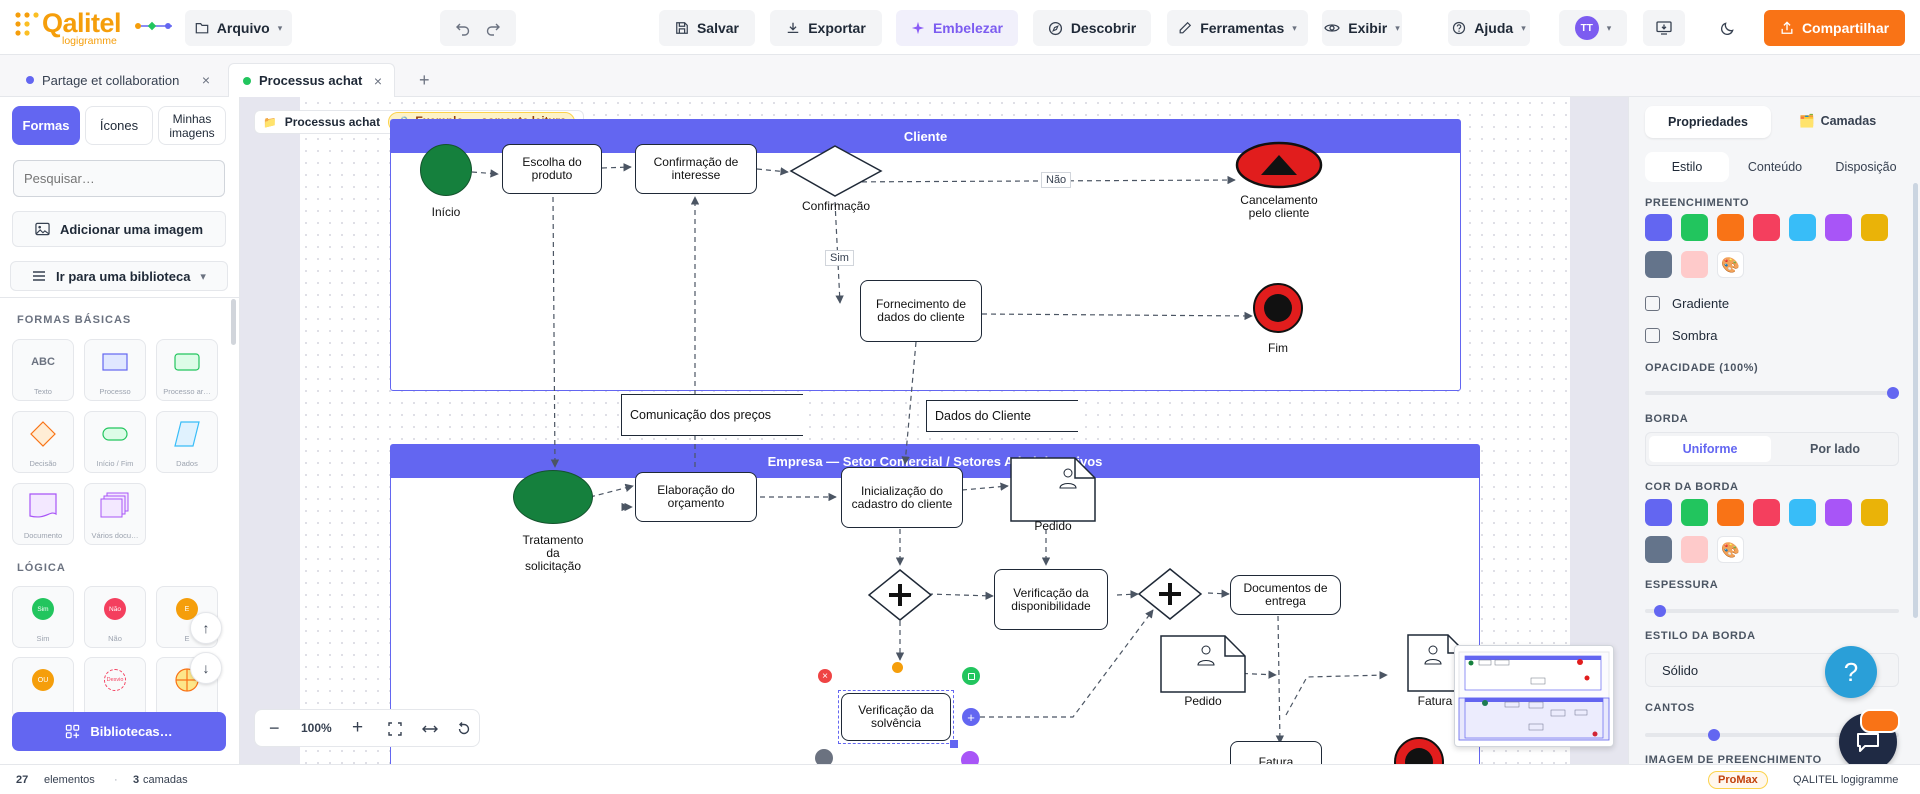 The width and height of the screenshot is (1920, 794). What do you see at coordinates (187, 442) in the screenshot?
I see `shape-data: Dados` at bounding box center [187, 442].